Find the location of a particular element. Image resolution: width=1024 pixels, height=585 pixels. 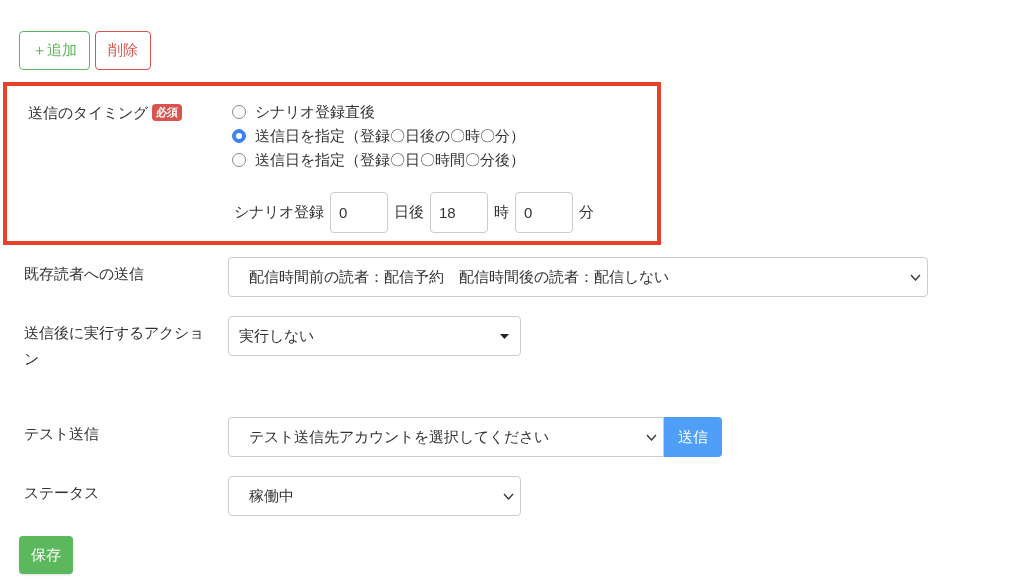

number-input: 18 is located at coordinates (459, 212).